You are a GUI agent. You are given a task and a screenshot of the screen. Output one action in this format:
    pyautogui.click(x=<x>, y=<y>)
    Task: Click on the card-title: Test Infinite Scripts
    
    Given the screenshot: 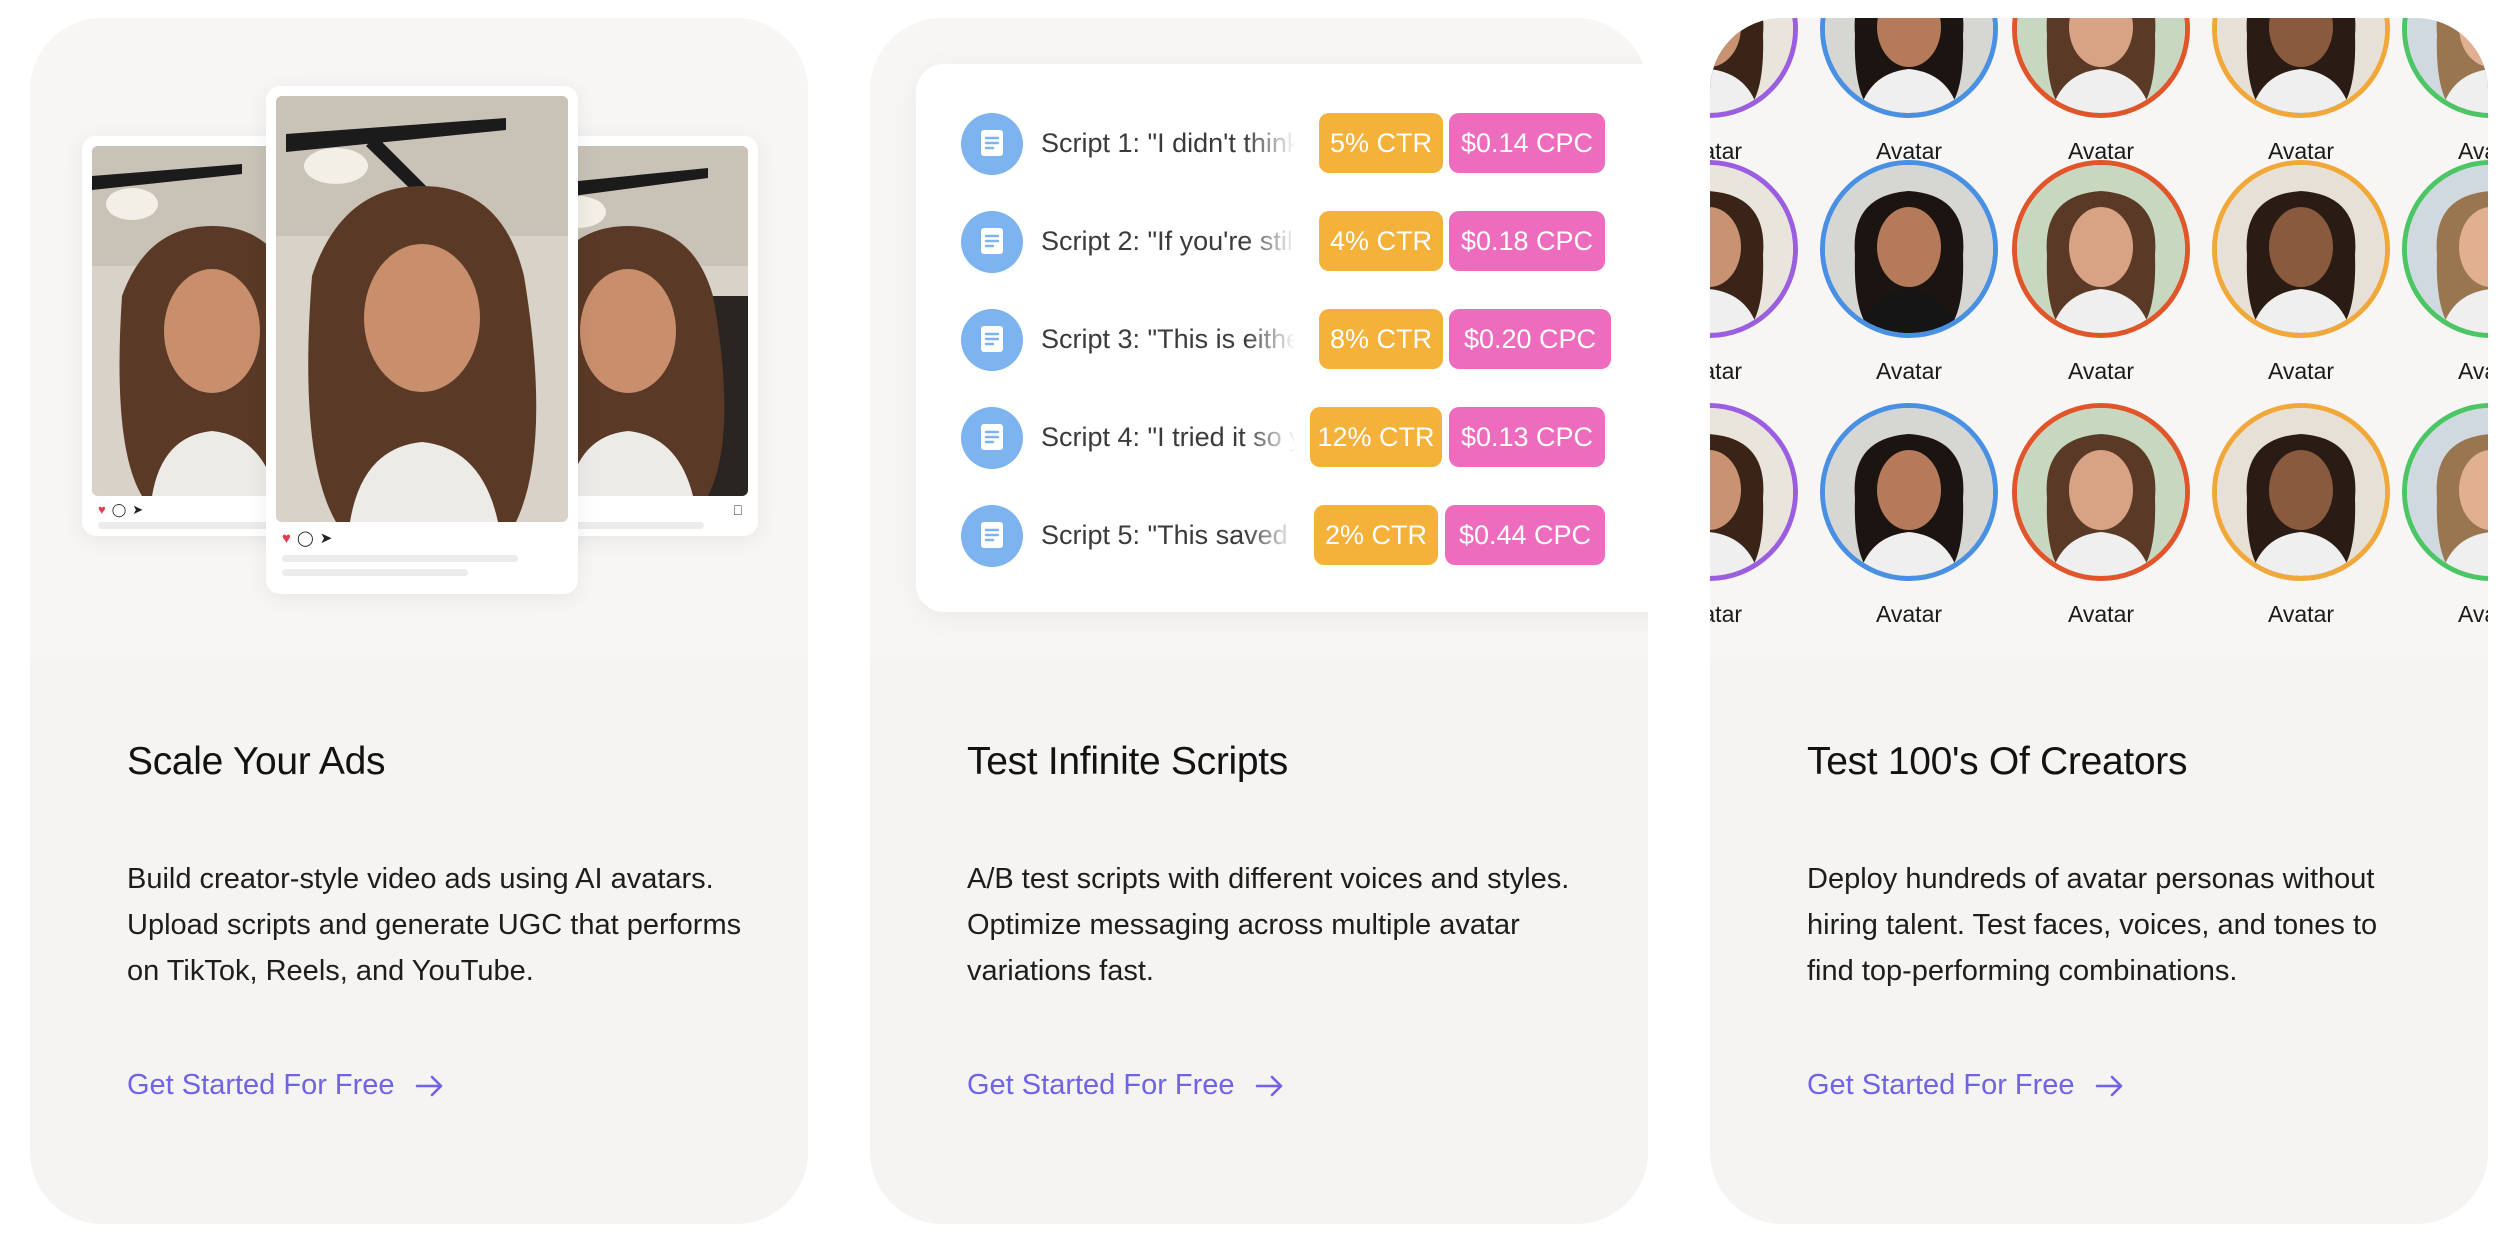 What is the action you would take?
    pyautogui.click(x=1127, y=761)
    